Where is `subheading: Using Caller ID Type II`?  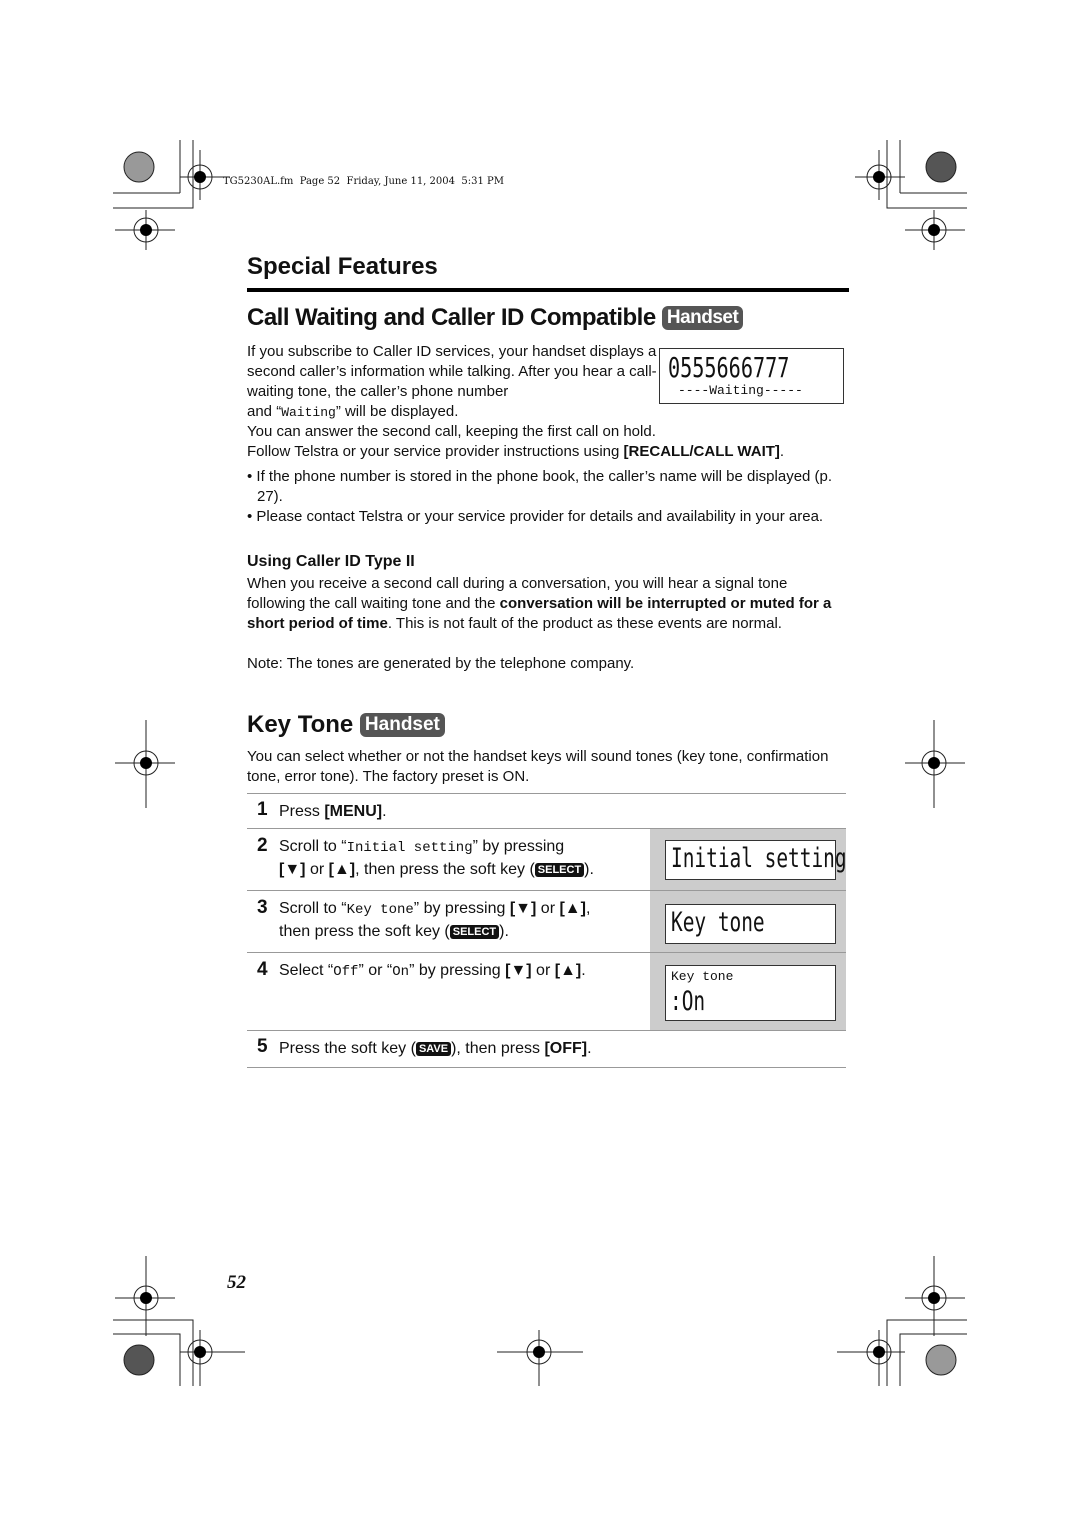 subheading: Using Caller ID Type II is located at coordinates (331, 561).